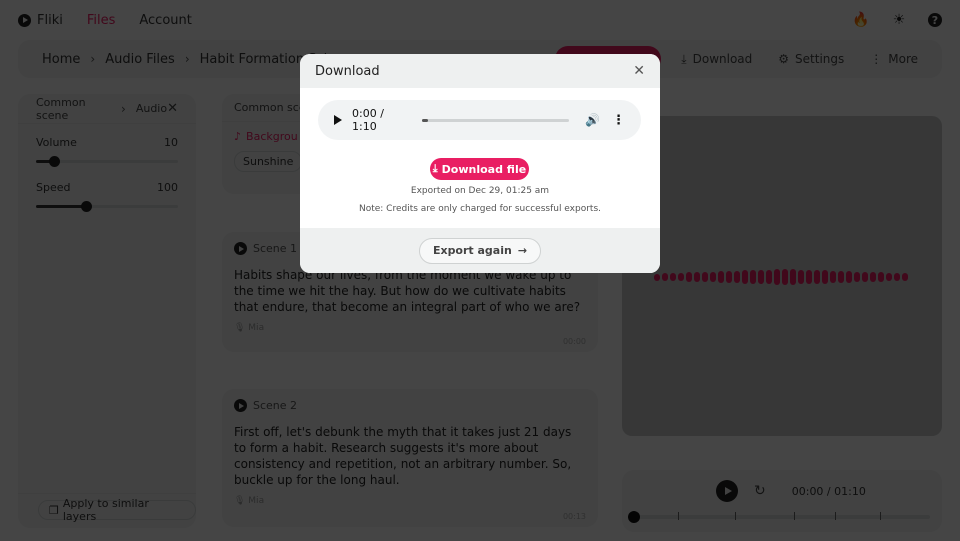 The height and width of the screenshot is (541, 960). What do you see at coordinates (424, 120) in the screenshot?
I see `audio-progress` at bounding box center [424, 120].